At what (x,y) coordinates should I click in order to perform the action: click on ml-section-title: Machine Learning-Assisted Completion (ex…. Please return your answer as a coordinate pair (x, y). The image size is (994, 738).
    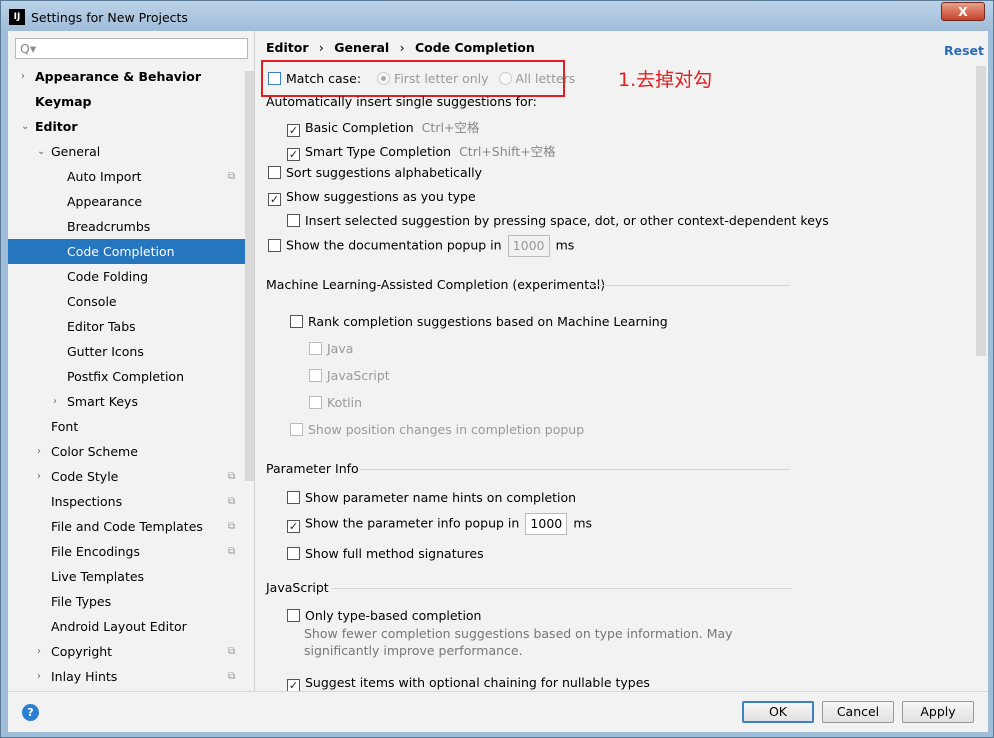
    Looking at the image, I should click on (436, 284).